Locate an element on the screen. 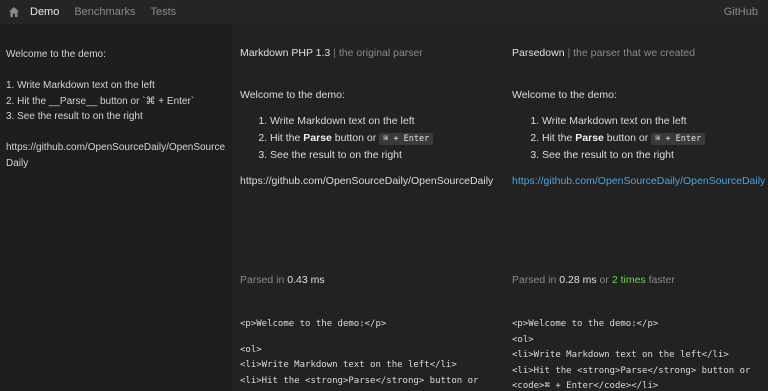 The width and height of the screenshot is (768, 391). nav-benchmarks-link: Benchmarks is located at coordinates (104, 12).